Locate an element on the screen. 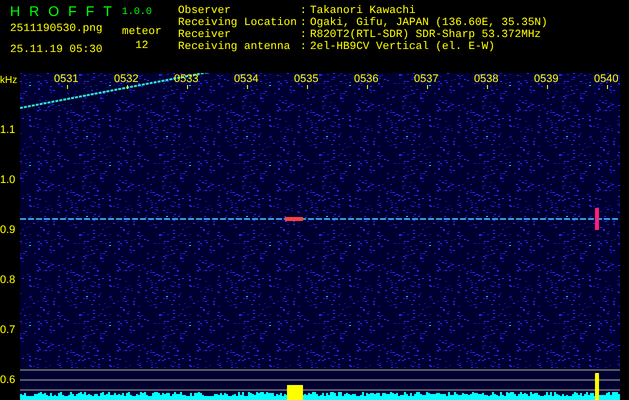 This screenshot has height=400, width=629. info-label: Receiver is located at coordinates (205, 35).